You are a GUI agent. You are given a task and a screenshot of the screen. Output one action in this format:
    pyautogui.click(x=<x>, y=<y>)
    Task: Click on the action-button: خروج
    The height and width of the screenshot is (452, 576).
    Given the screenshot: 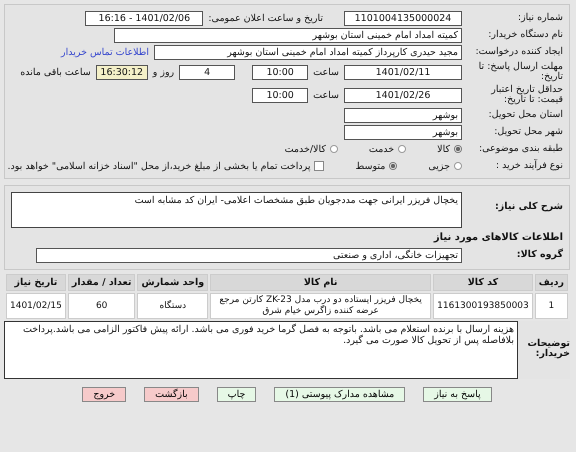 What is the action you would take?
    pyautogui.click(x=104, y=394)
    